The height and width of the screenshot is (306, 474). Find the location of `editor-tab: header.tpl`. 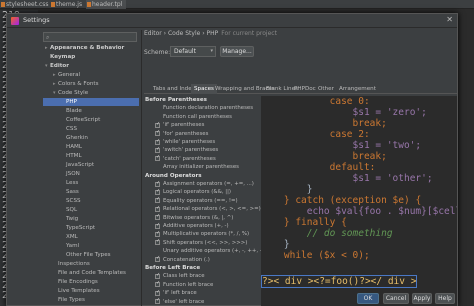

editor-tab: header.tpl is located at coordinates (106, 4).